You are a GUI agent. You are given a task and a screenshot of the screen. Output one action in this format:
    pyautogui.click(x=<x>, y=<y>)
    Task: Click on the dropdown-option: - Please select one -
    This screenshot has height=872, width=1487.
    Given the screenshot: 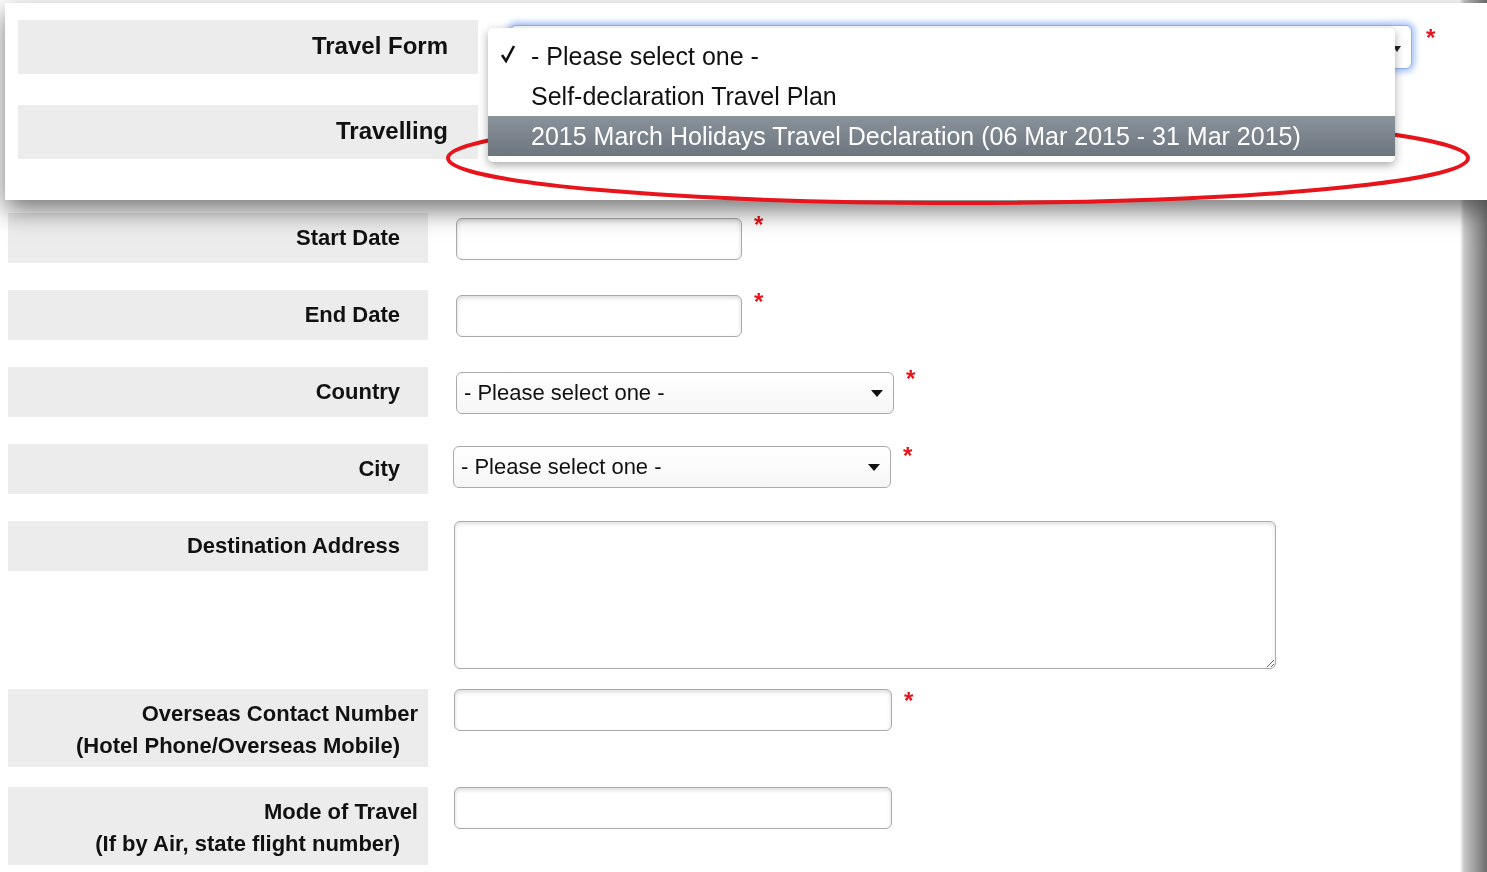 What is the action you would take?
    pyautogui.click(x=941, y=56)
    